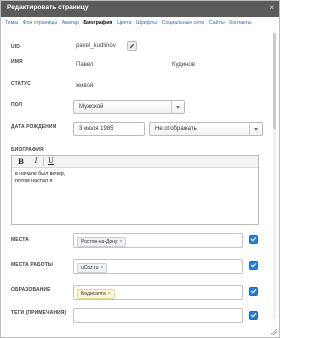 Image resolution: width=320 pixels, height=338 pixels. I want to click on education-tag-label: Бодиcaптa, so click(93, 294).